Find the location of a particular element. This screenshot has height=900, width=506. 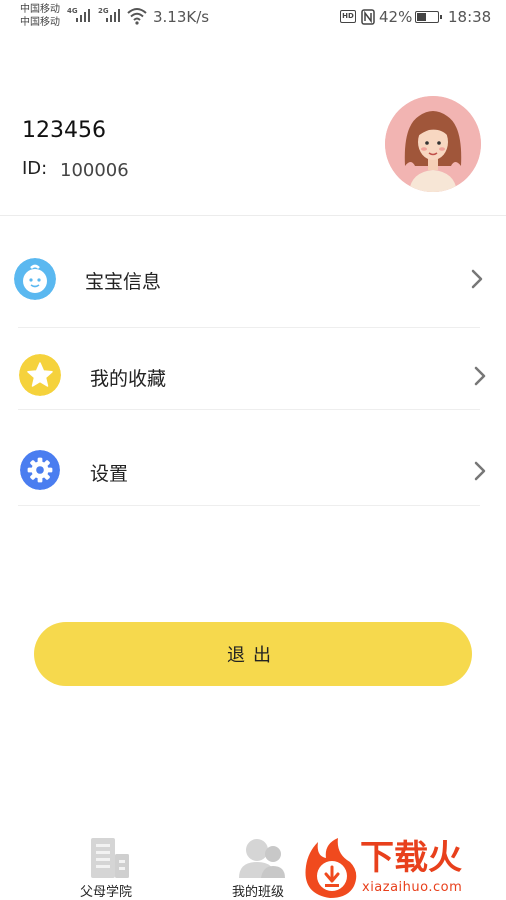

nav-label-parent-academy: 父母学院 is located at coordinates (106, 892).